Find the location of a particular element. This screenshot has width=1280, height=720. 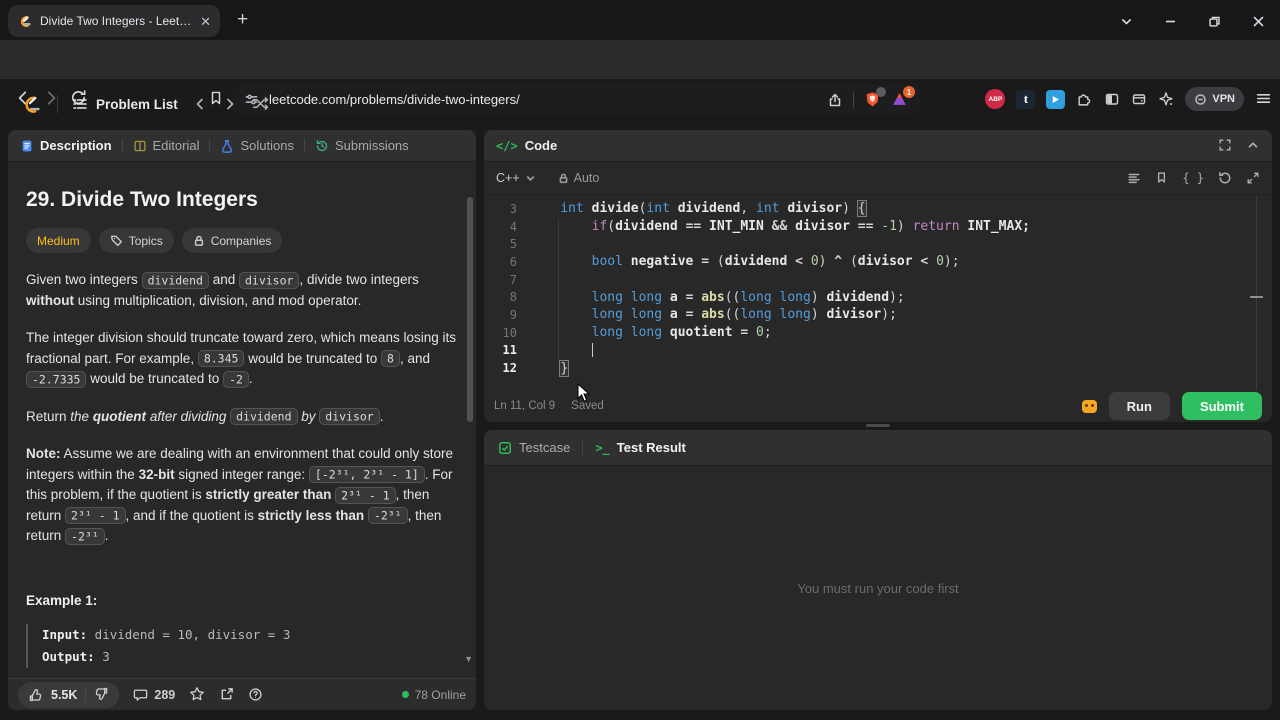

comments-button: 289 is located at coordinates (154, 694).